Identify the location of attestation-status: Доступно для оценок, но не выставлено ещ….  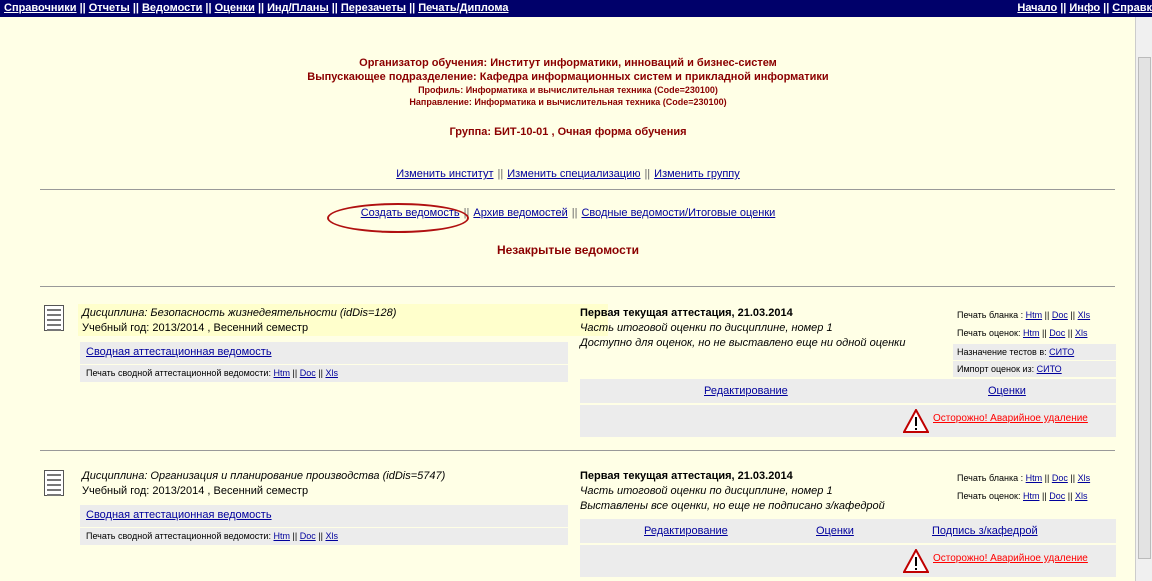
(743, 343).